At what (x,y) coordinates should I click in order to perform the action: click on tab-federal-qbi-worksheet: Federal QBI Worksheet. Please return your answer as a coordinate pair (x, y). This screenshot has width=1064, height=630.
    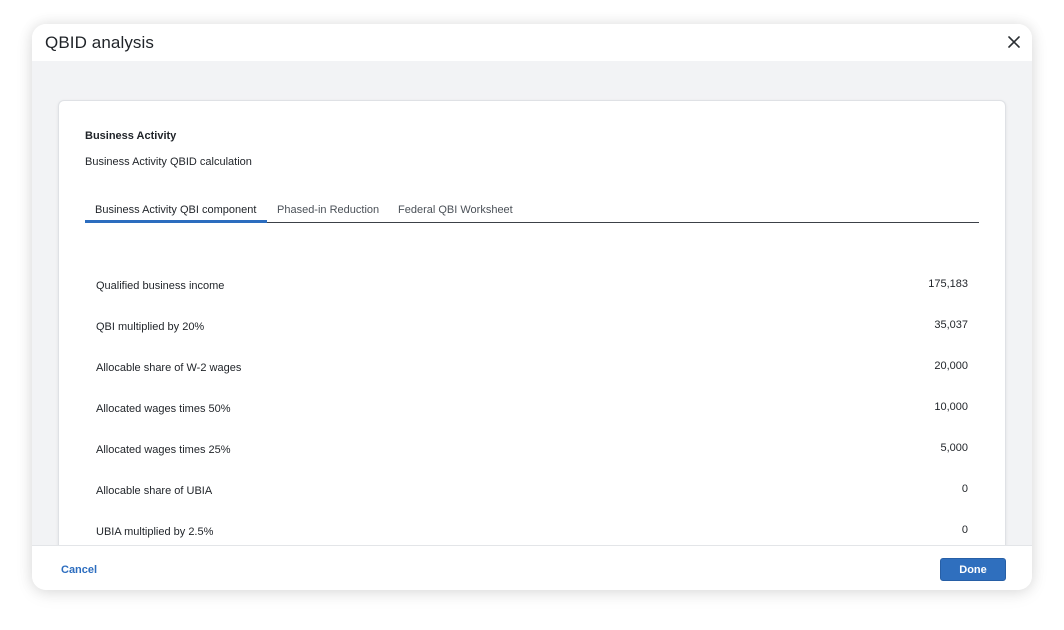
    Looking at the image, I should click on (455, 210).